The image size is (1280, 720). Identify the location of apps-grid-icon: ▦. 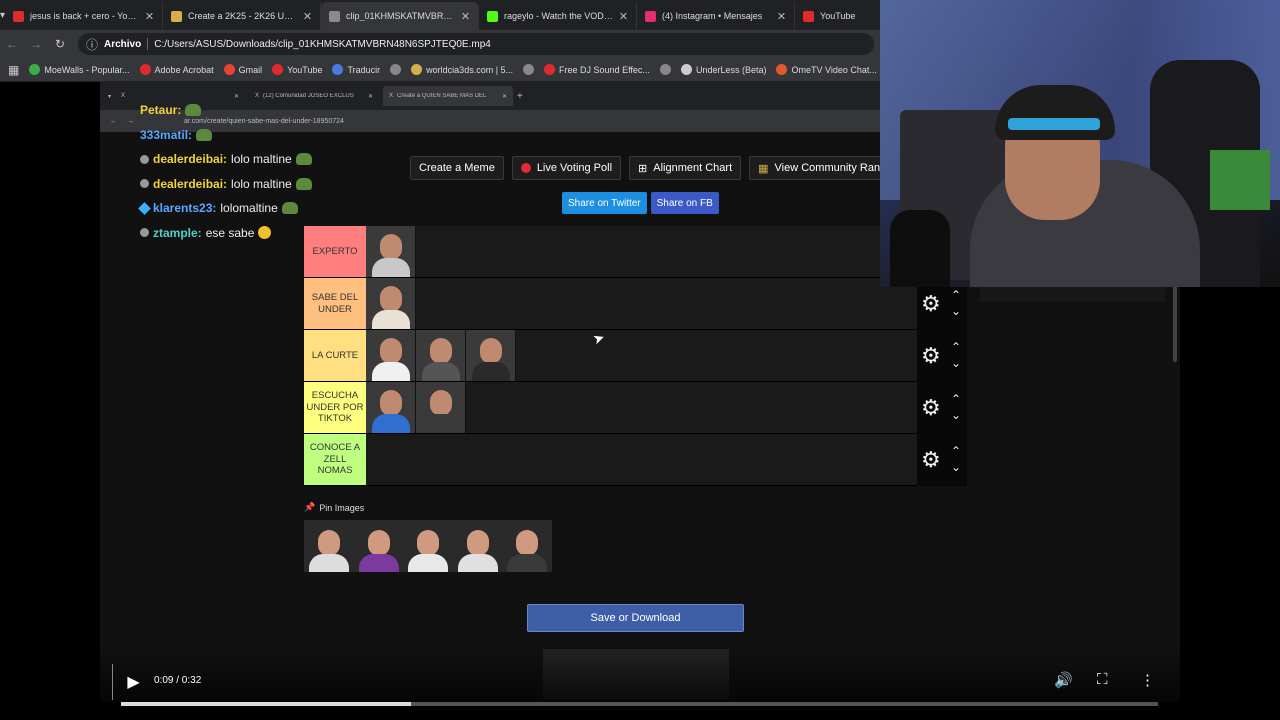
(13, 70).